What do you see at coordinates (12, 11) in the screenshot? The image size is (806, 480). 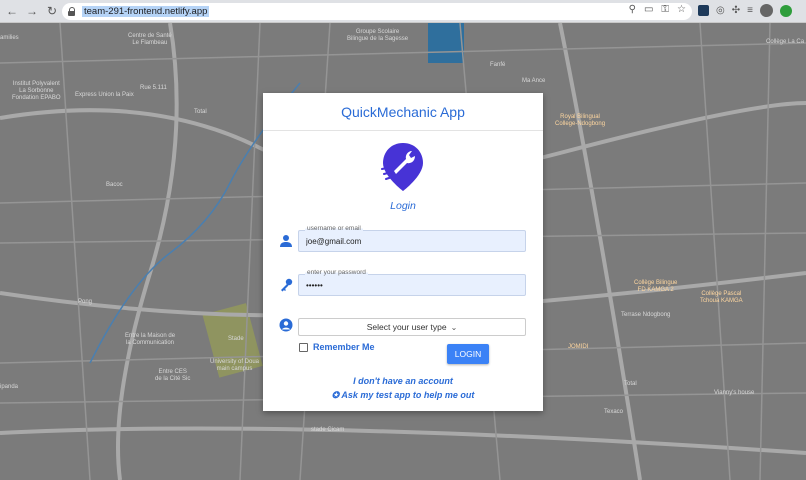 I see `back-icon: ←` at bounding box center [12, 11].